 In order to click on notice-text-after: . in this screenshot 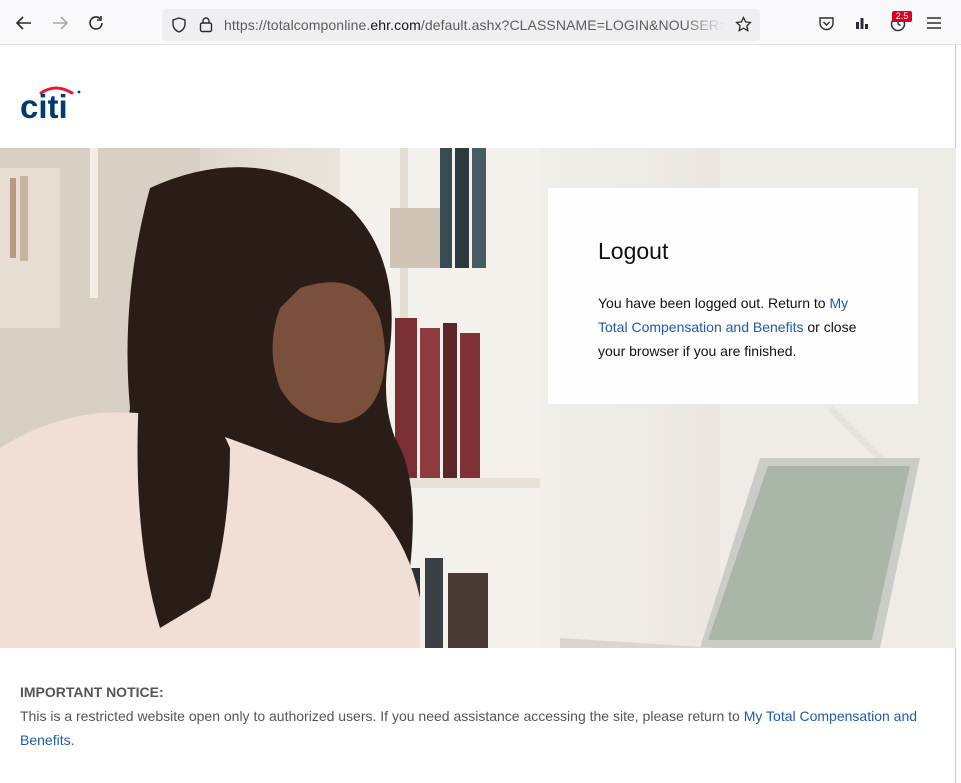, I will do `click(72, 740)`.